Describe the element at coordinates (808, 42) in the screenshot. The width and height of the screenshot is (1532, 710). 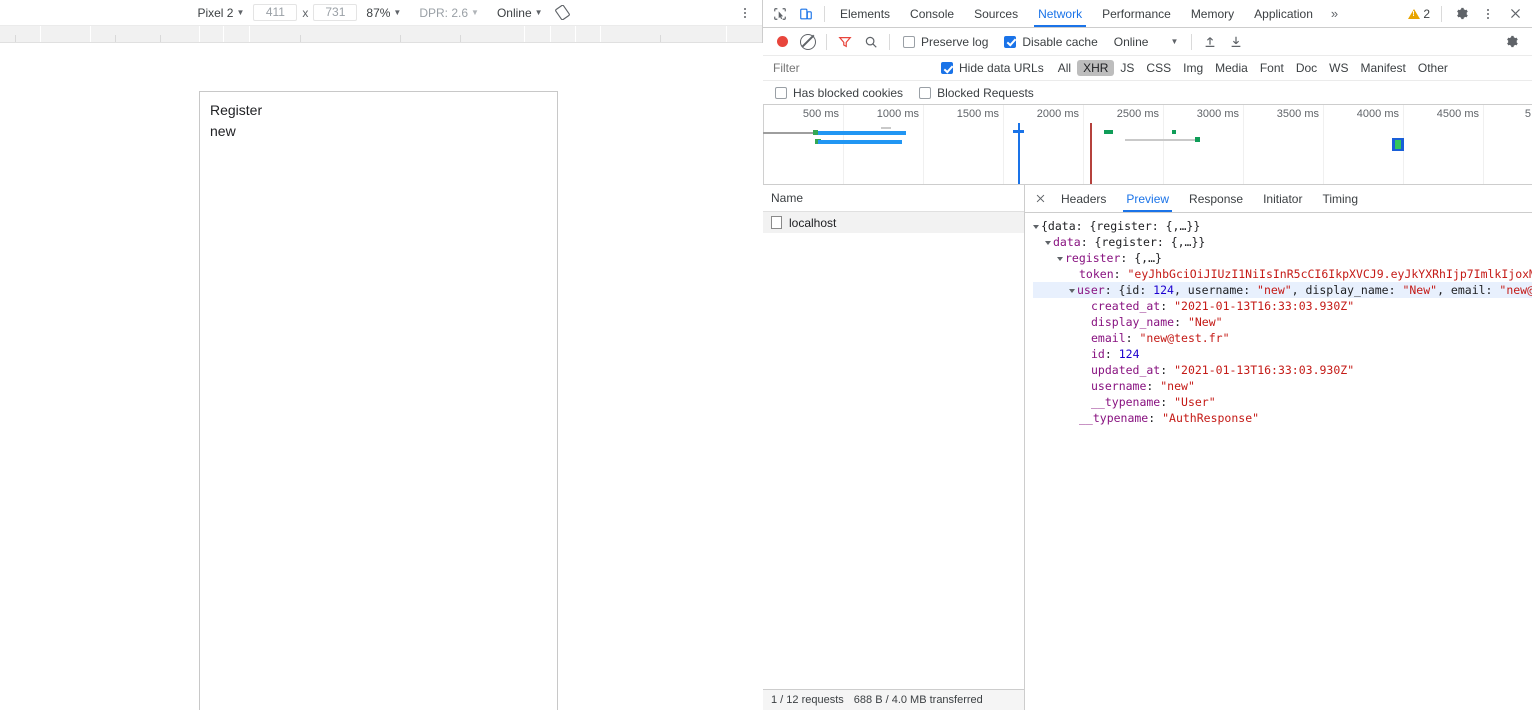
I see `clear-network-icon` at that location.